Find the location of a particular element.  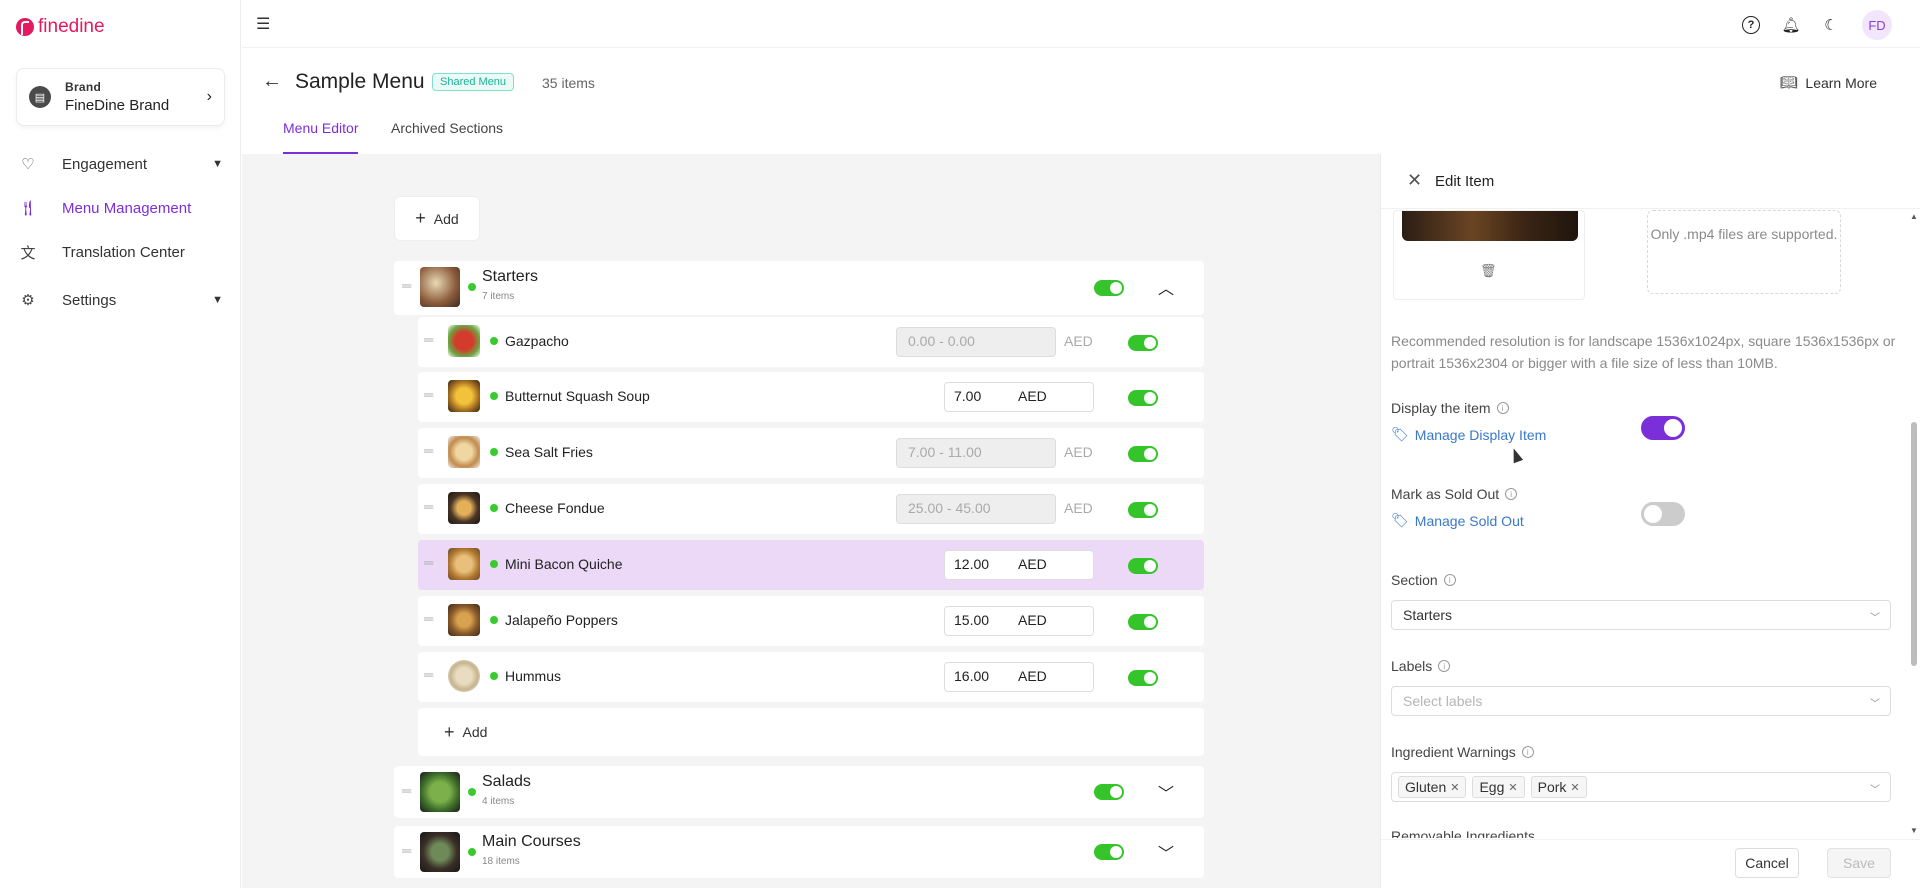

ingredient-warnings-select: Gluten ✕ Egg ✕ Pork ✕ ﹀ is located at coordinates (1641, 787).